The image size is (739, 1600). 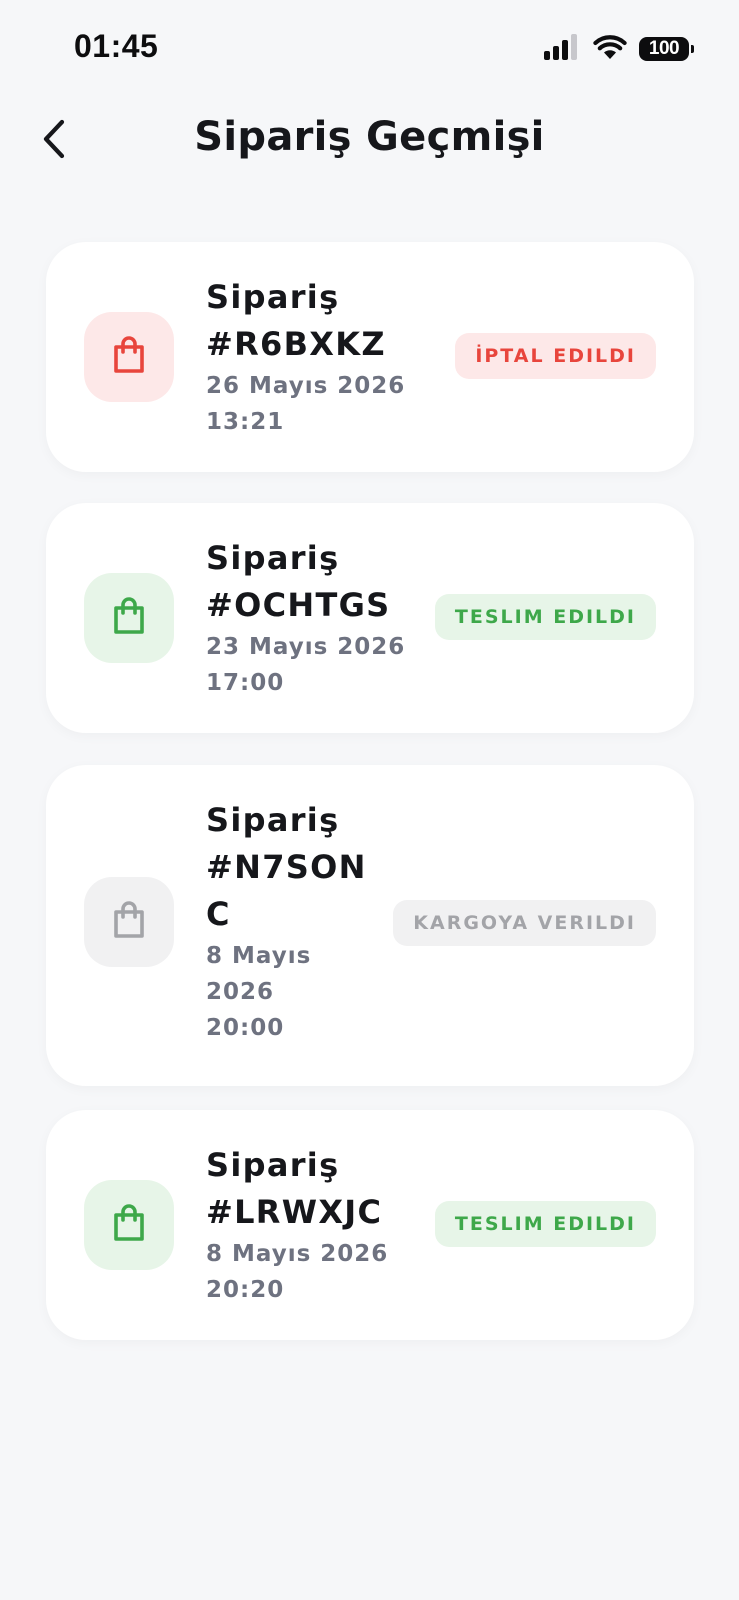 What do you see at coordinates (610, 49) in the screenshot?
I see `wifi-icon` at bounding box center [610, 49].